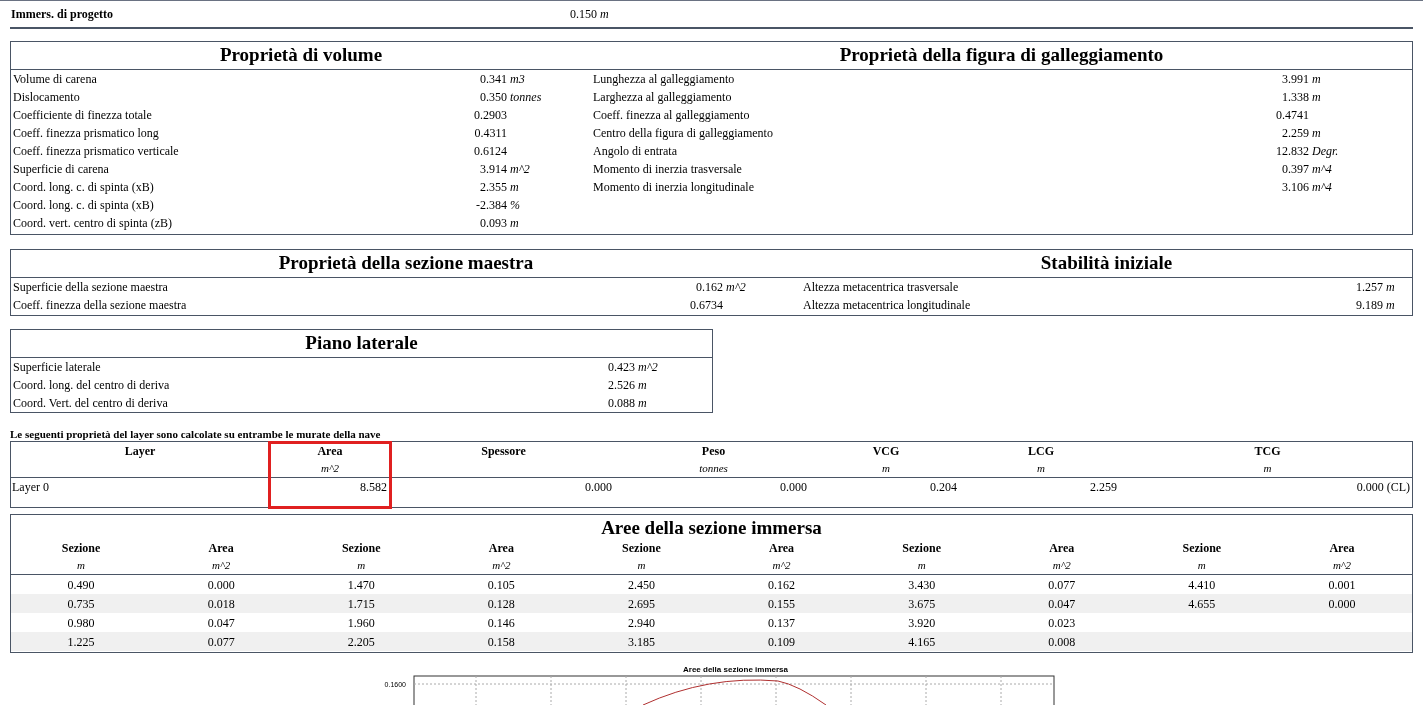  What do you see at coordinates (361, 604) in the screenshot?
I see `table-cell-text: 1.715` at bounding box center [361, 604].